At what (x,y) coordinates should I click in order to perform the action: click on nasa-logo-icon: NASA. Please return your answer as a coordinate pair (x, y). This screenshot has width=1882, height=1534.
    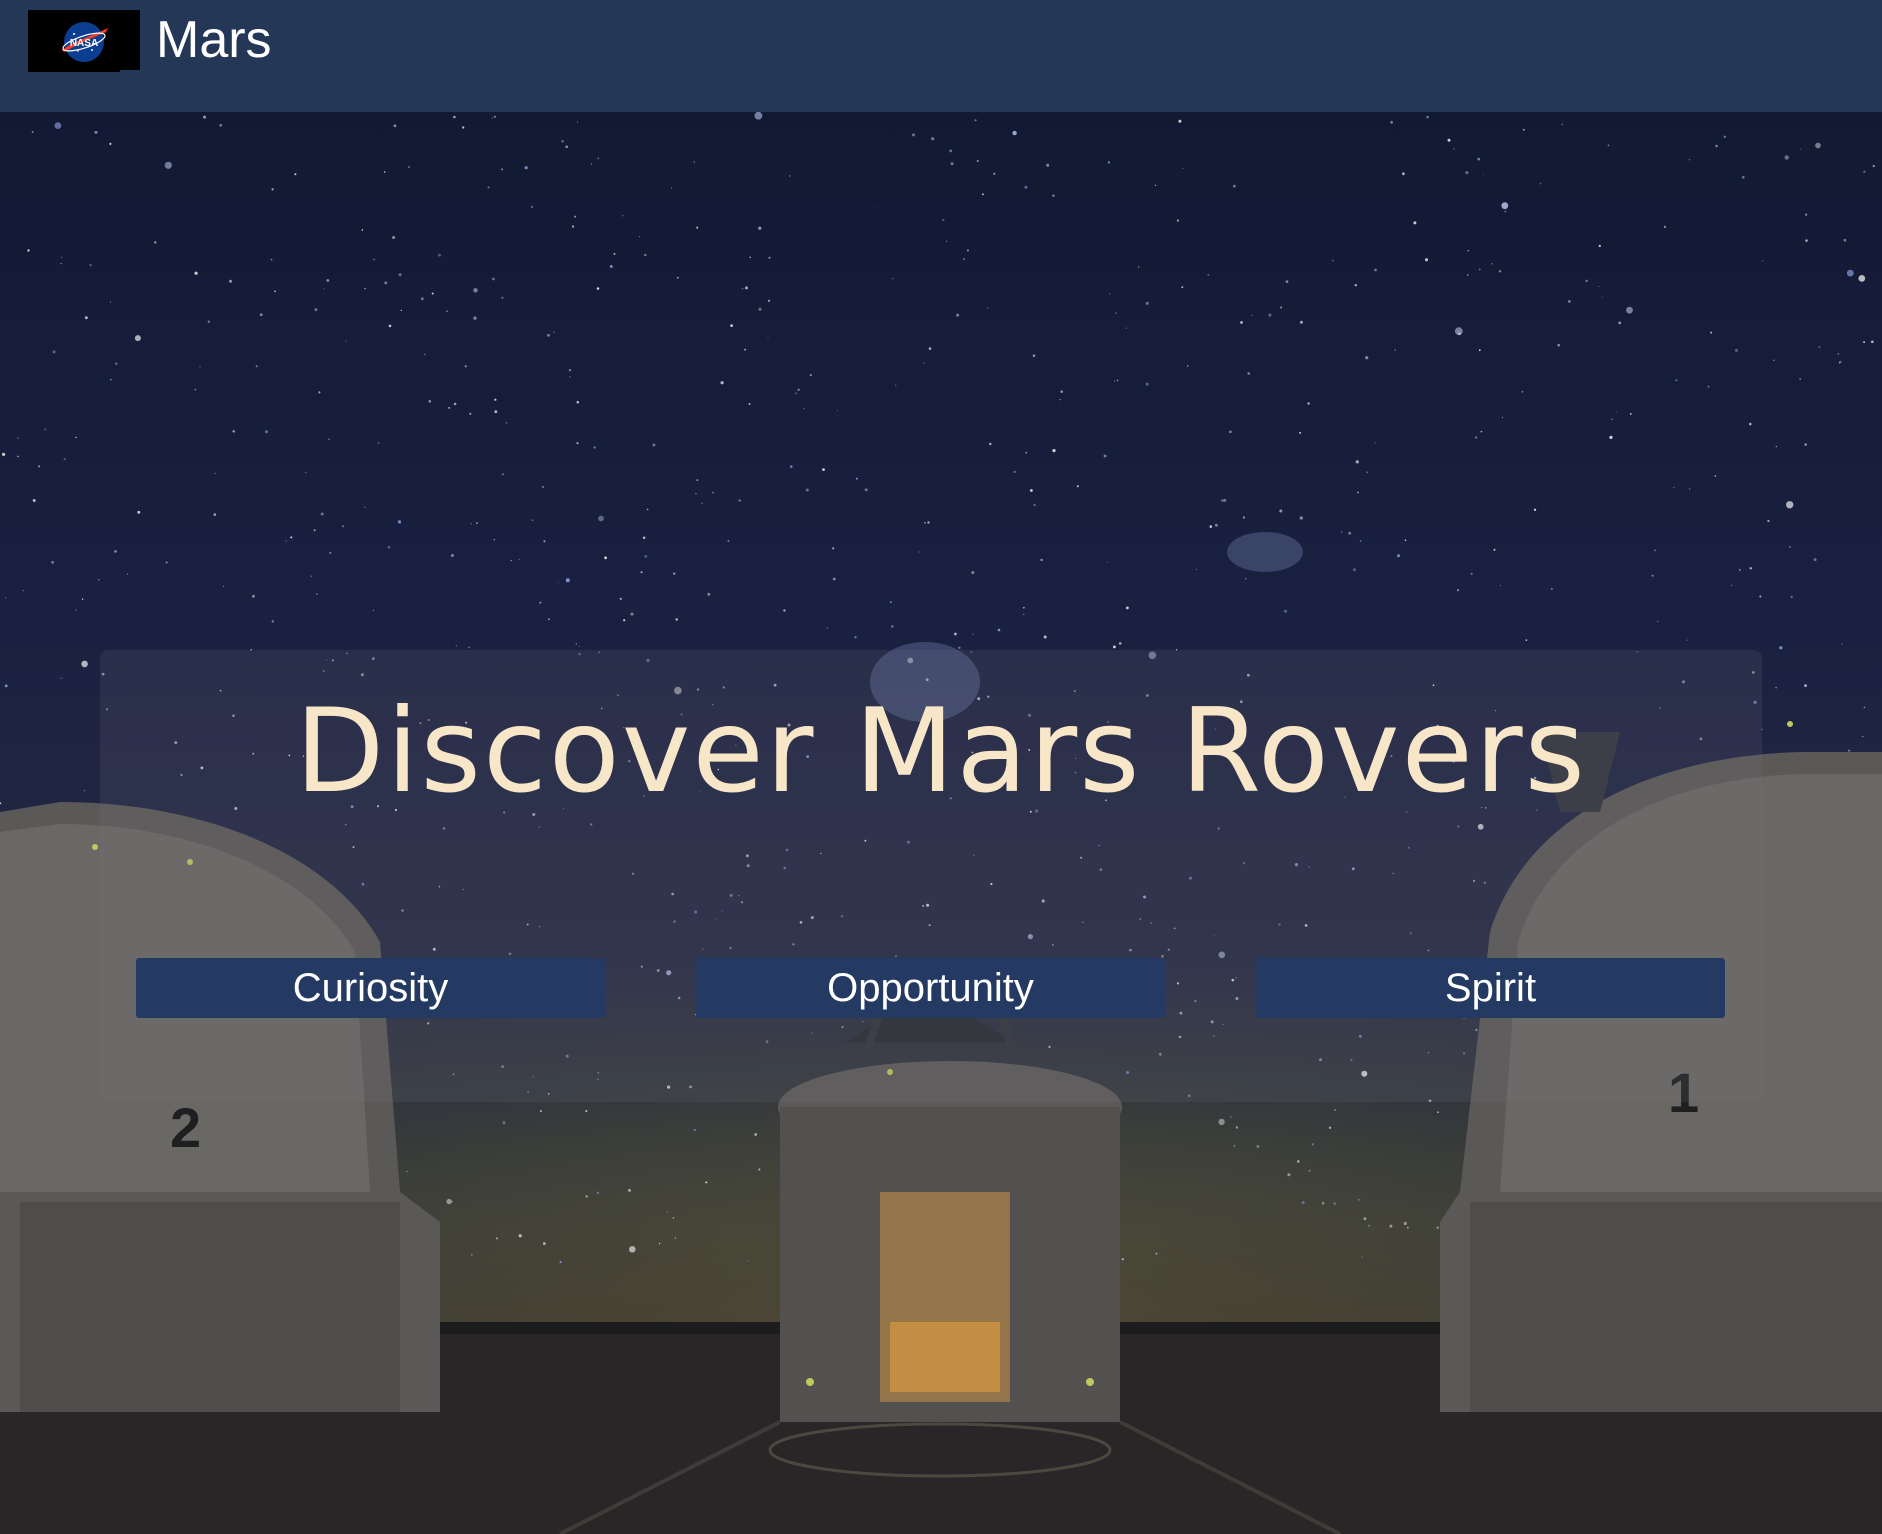
    Looking at the image, I should click on (85, 42).